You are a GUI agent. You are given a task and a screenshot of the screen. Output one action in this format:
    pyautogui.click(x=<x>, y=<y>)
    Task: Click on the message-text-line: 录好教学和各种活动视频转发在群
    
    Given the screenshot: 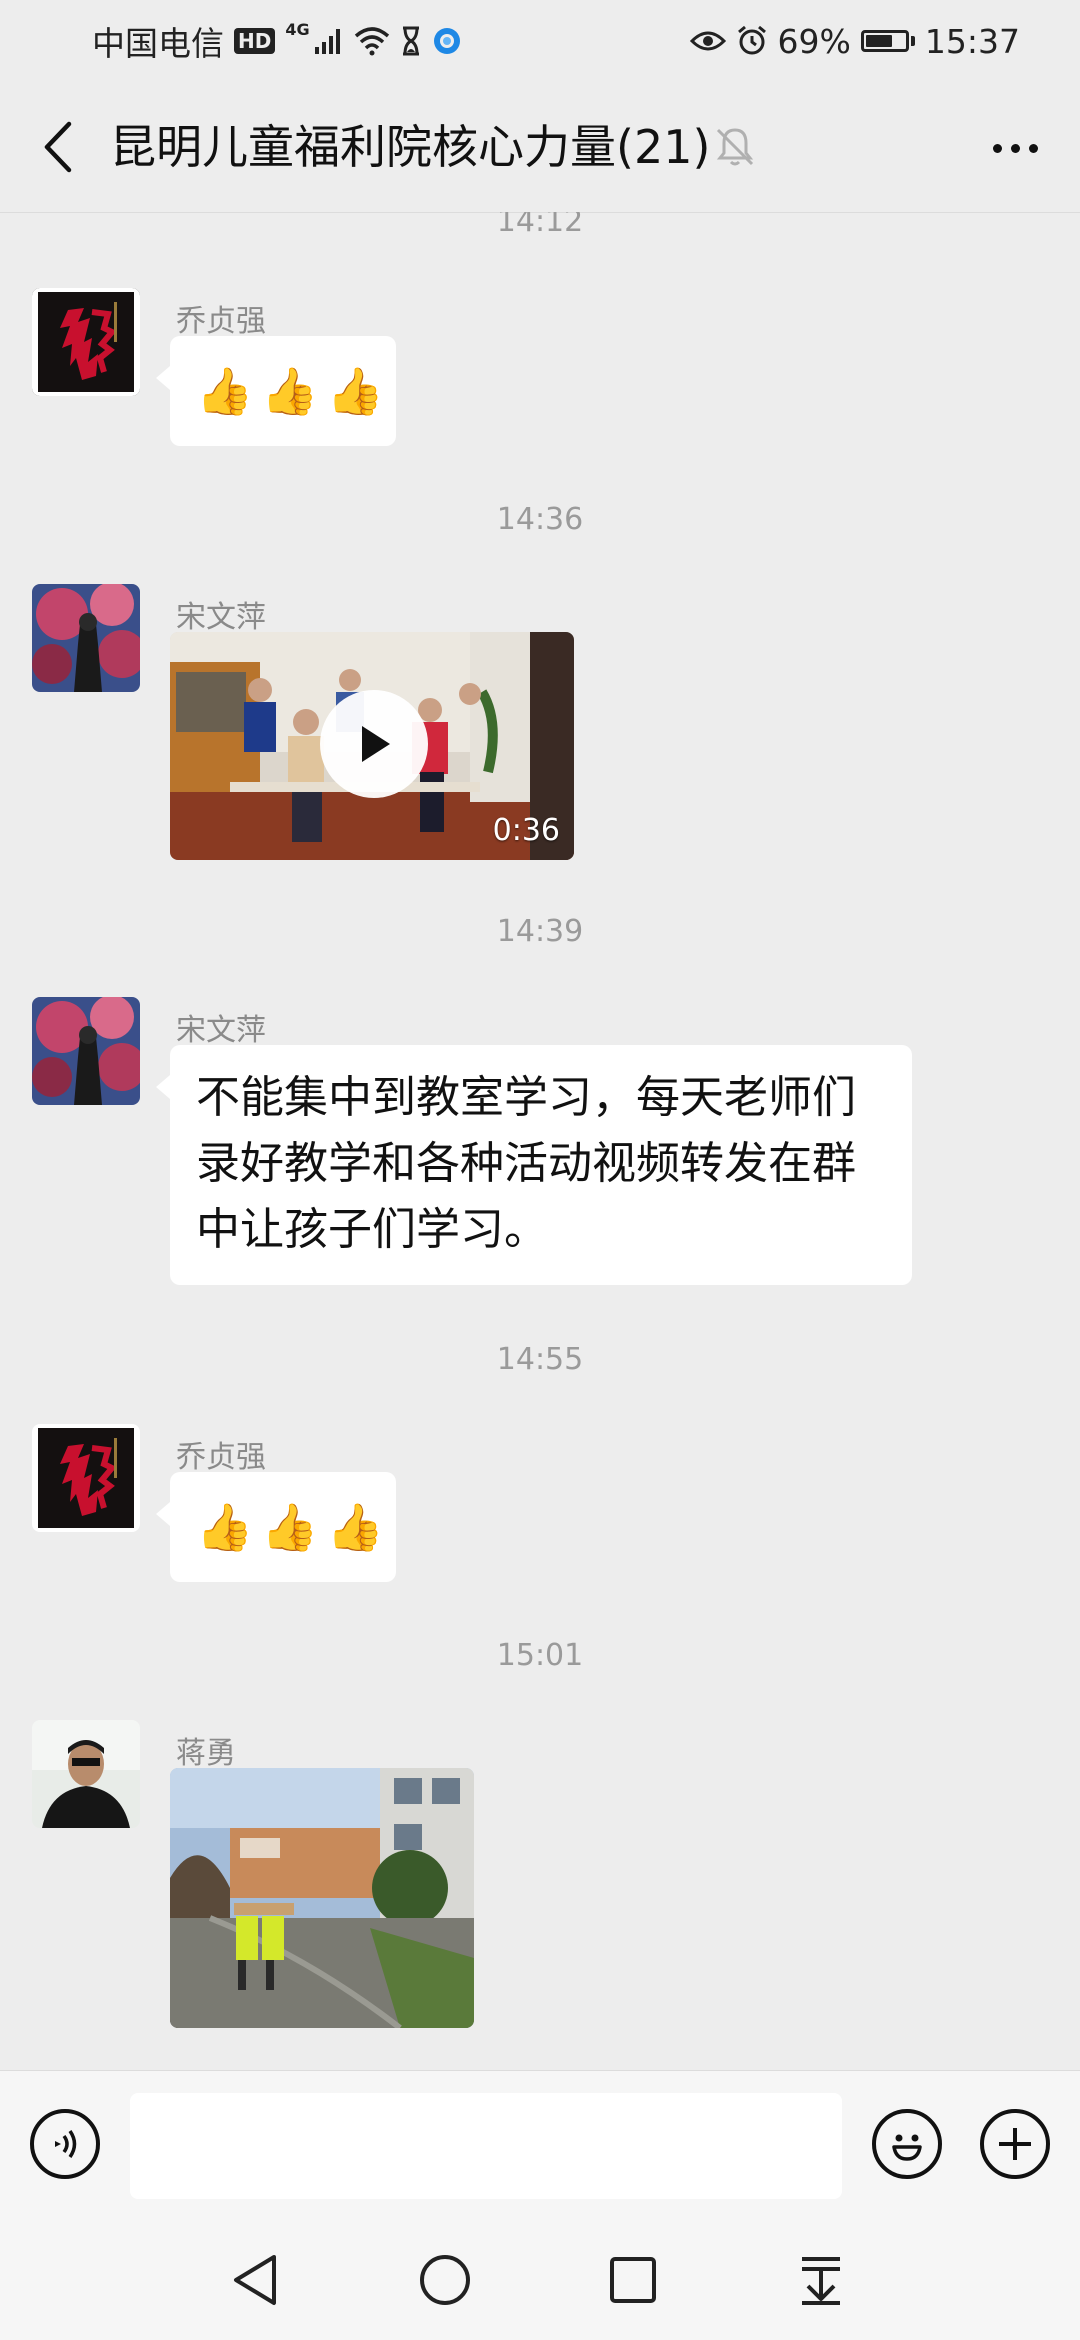 What is the action you would take?
    pyautogui.click(x=526, y=1163)
    